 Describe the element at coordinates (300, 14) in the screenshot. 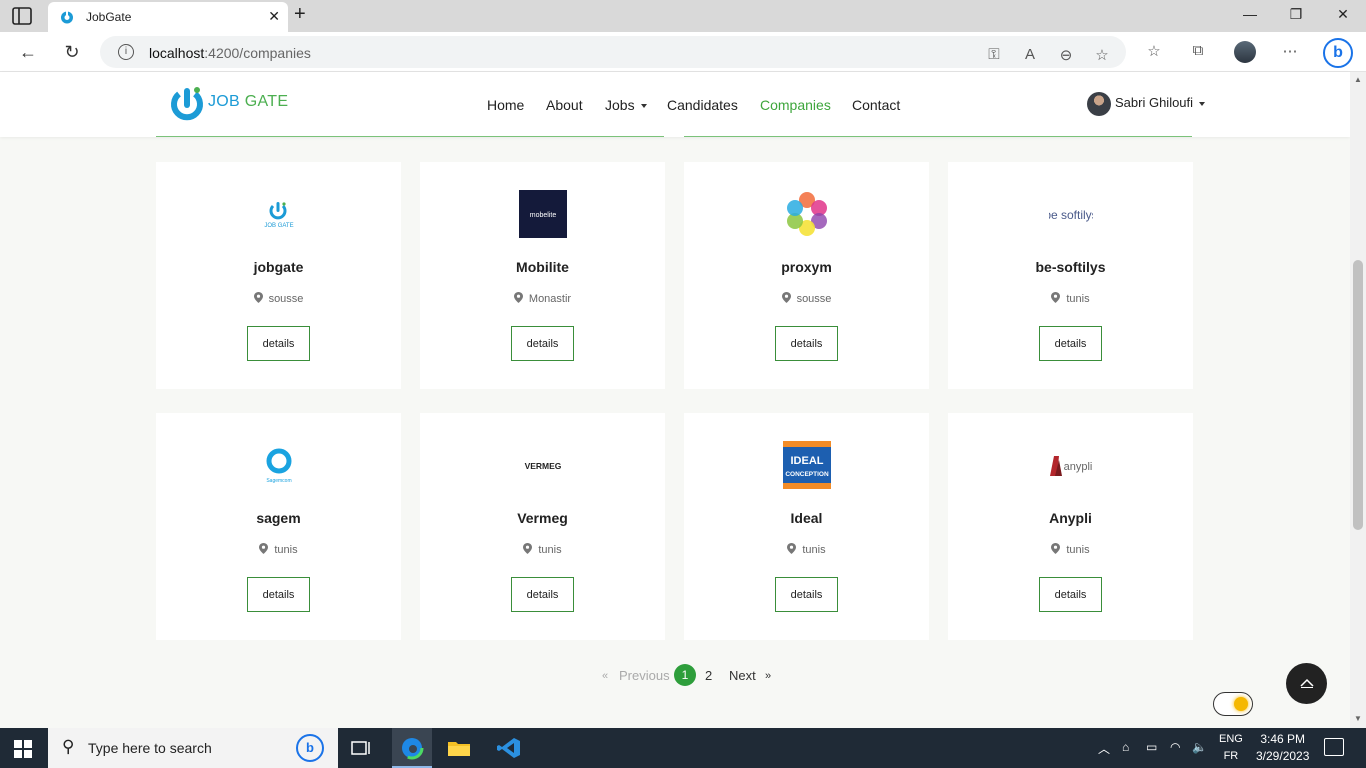

I see `new-tab-icon: +` at that location.